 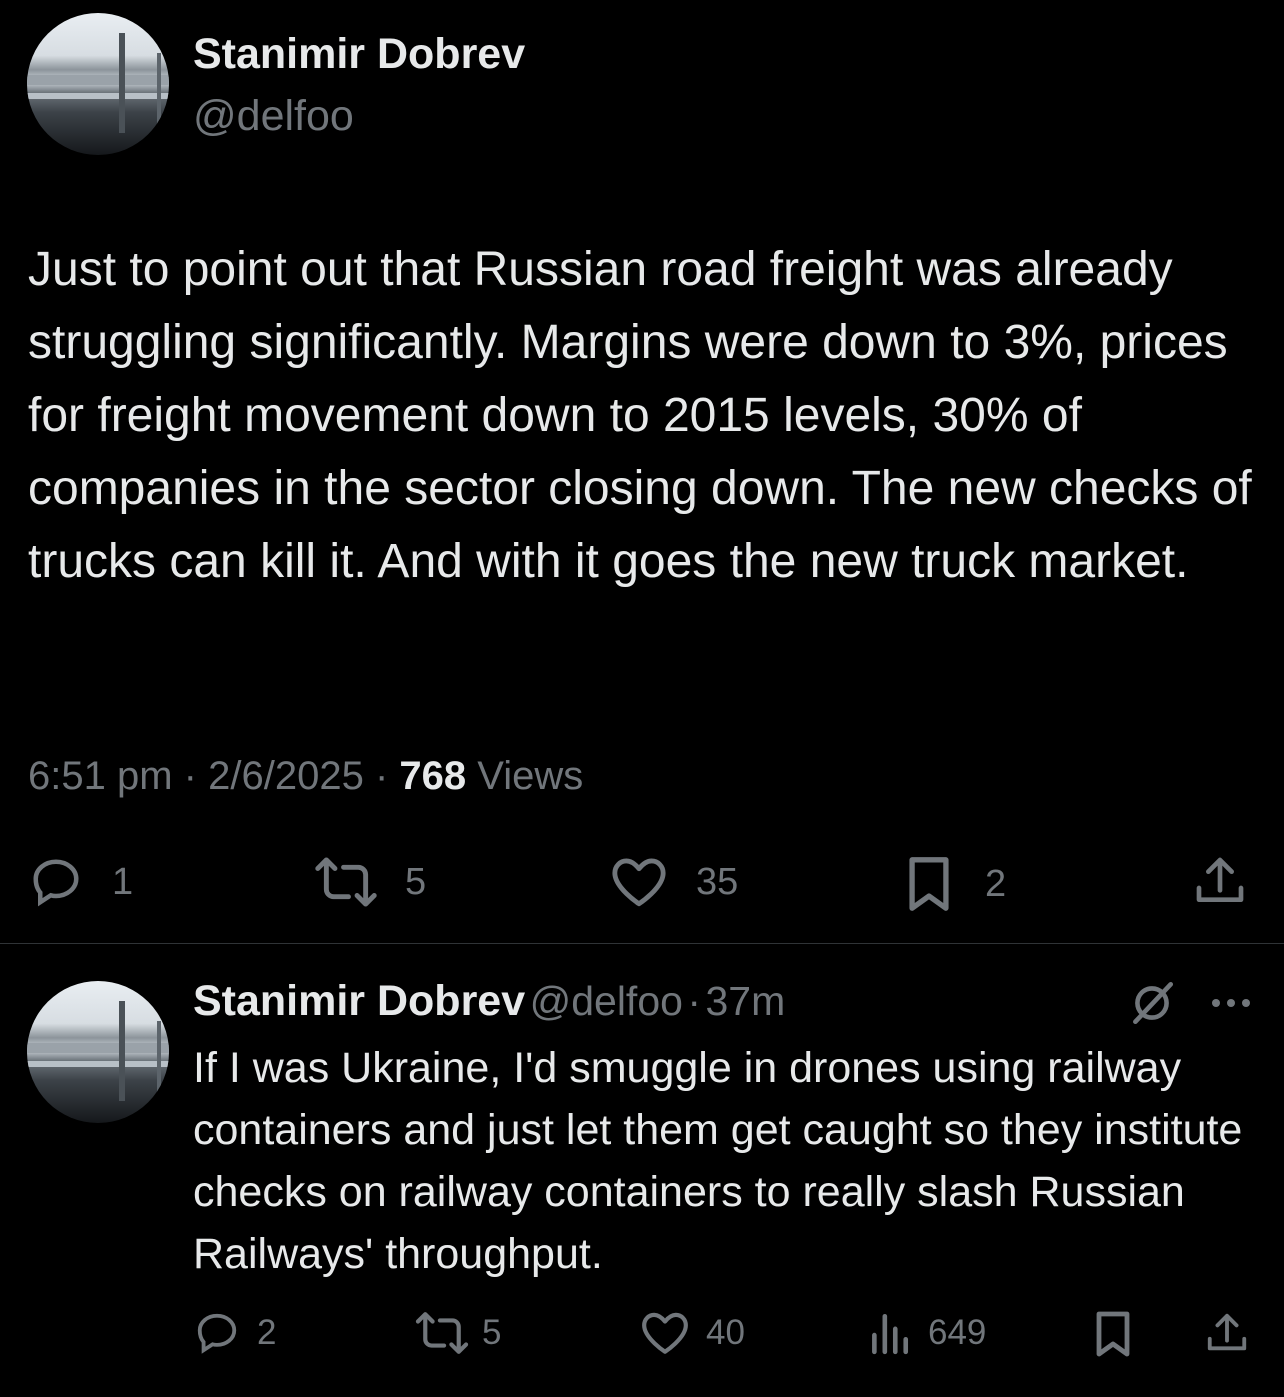 I want to click on divider, so click(x=642, y=943).